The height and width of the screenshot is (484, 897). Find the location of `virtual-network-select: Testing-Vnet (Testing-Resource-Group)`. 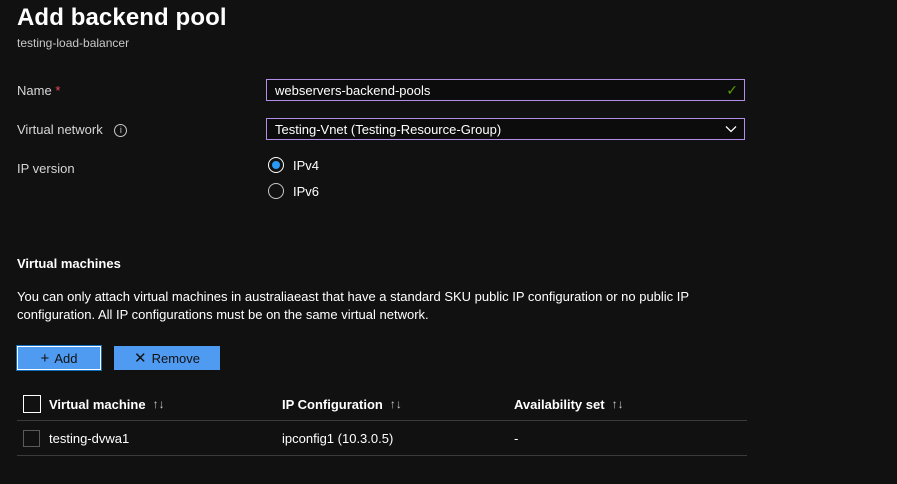

virtual-network-select: Testing-Vnet (Testing-Resource-Group) is located at coordinates (505, 129).